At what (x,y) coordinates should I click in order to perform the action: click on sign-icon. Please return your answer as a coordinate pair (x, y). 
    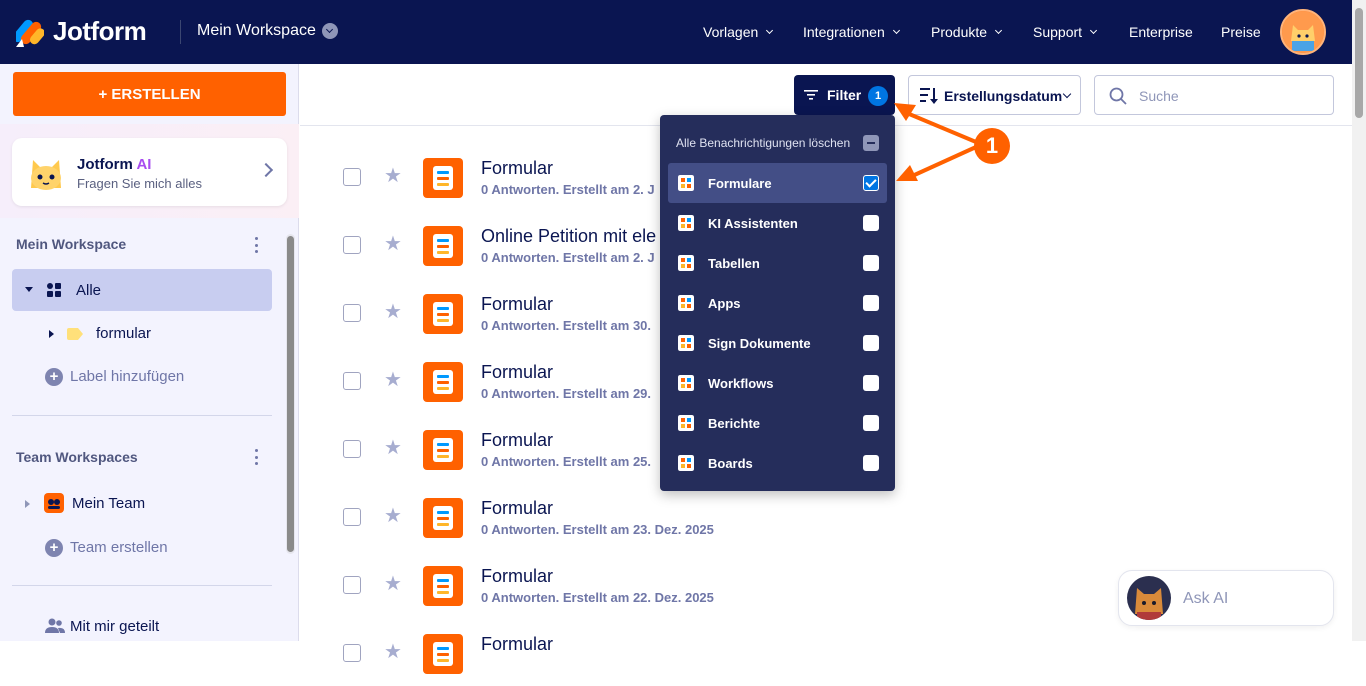
    Looking at the image, I should click on (686, 343).